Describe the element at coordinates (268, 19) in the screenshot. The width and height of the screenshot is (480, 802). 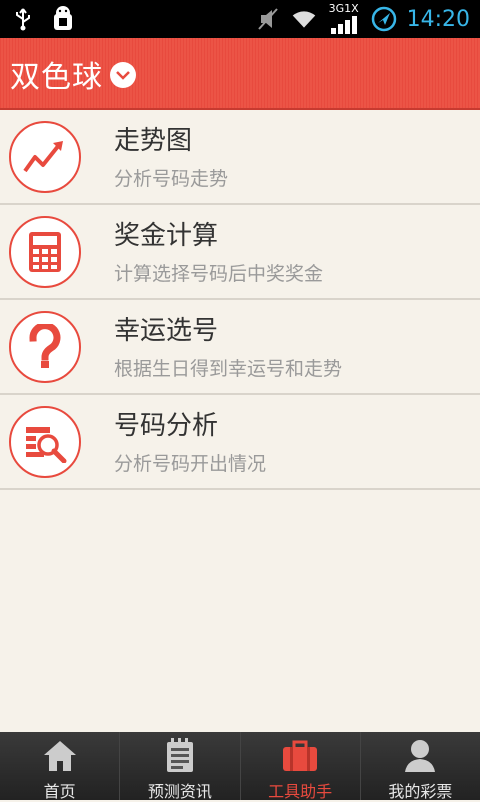
I see `mute-icon` at that location.